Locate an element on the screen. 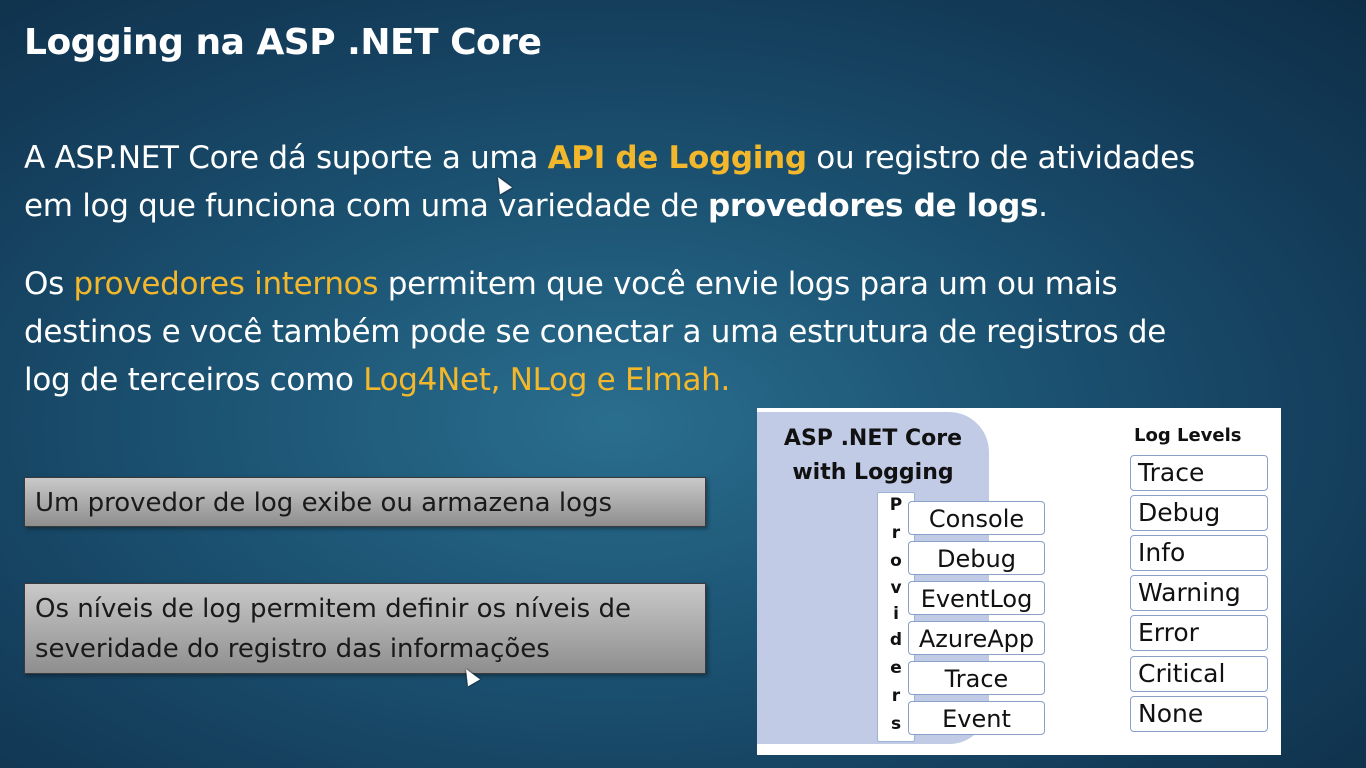  level-warning: Warning is located at coordinates (1199, 593).